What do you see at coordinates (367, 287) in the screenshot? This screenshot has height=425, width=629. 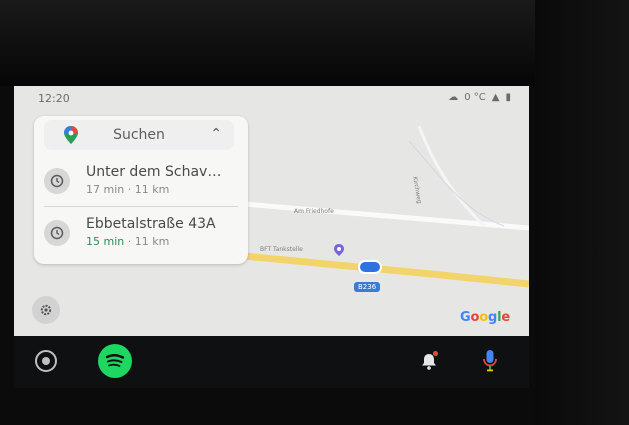 I see `route-badge: B236` at bounding box center [367, 287].